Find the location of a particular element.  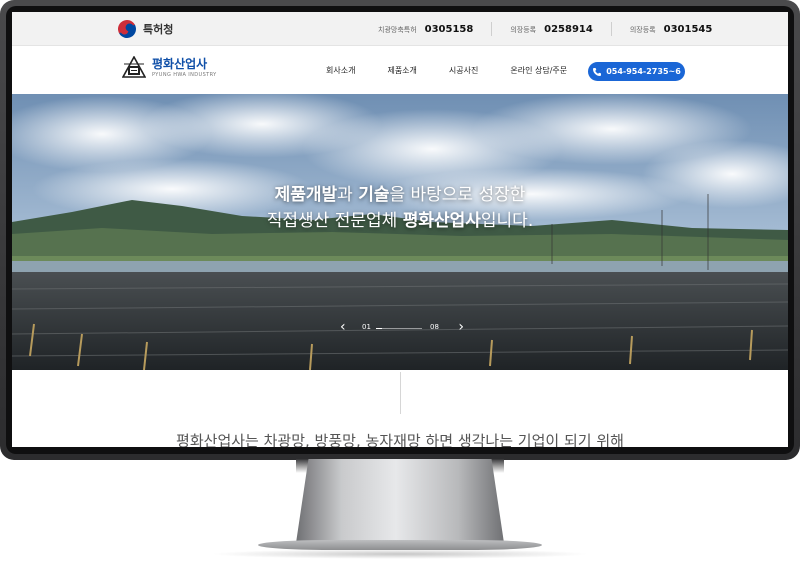

hero-emphasis: 제품개발 is located at coordinates (306, 195).